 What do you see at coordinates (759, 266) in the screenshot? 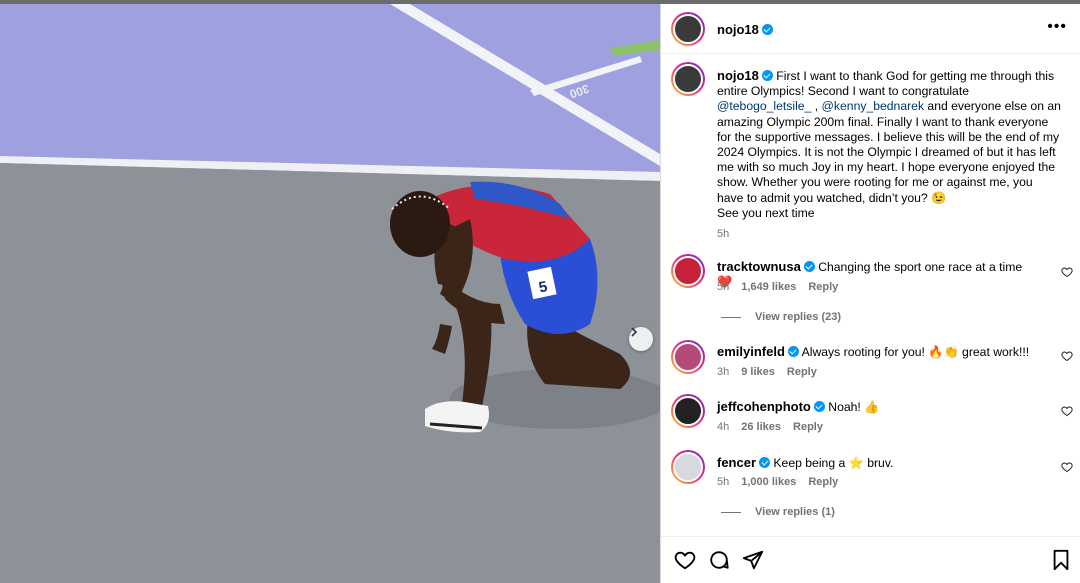
I see `commenter-username: tracktownusa` at bounding box center [759, 266].